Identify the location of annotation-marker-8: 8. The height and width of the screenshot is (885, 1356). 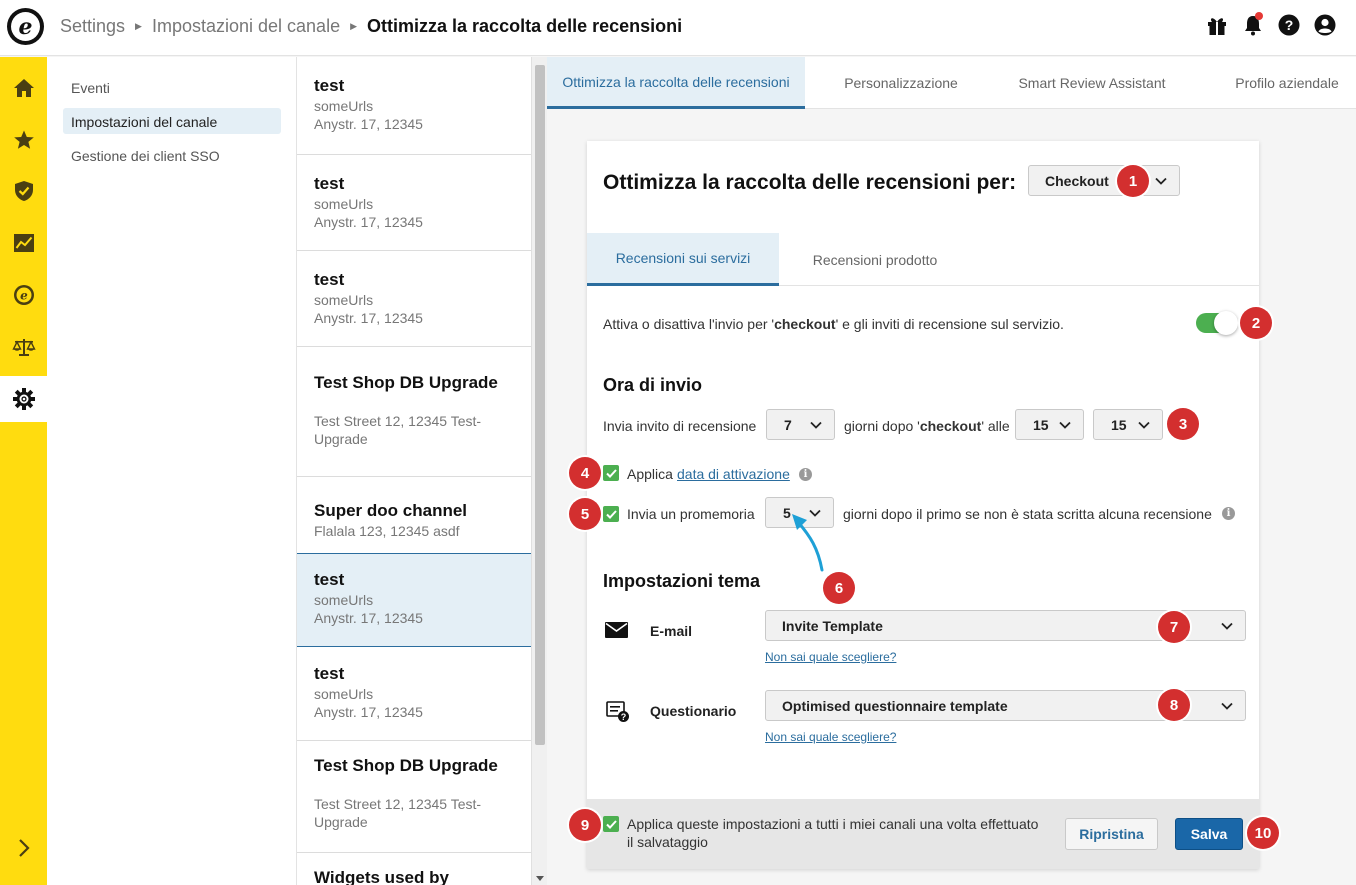
(1174, 705).